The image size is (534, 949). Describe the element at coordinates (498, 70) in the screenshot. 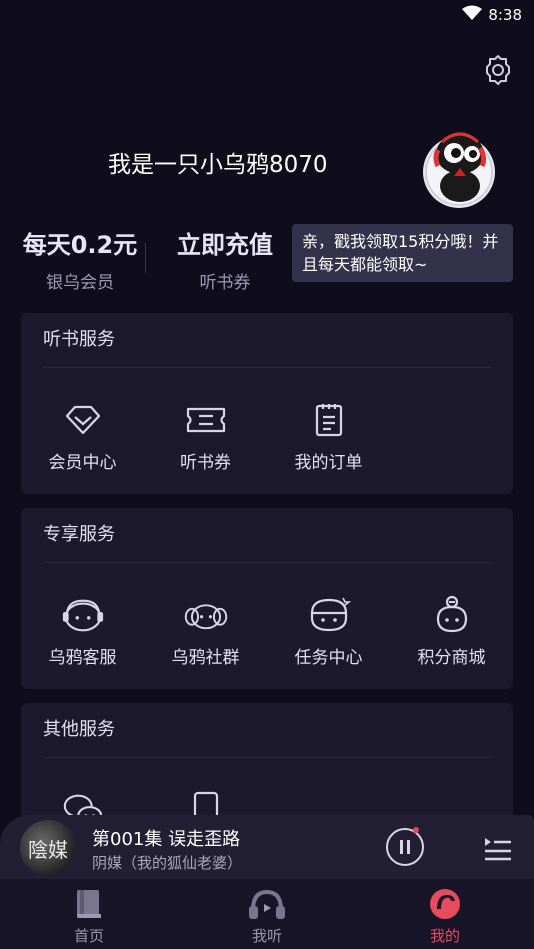

I see `settings-gear-icon` at that location.